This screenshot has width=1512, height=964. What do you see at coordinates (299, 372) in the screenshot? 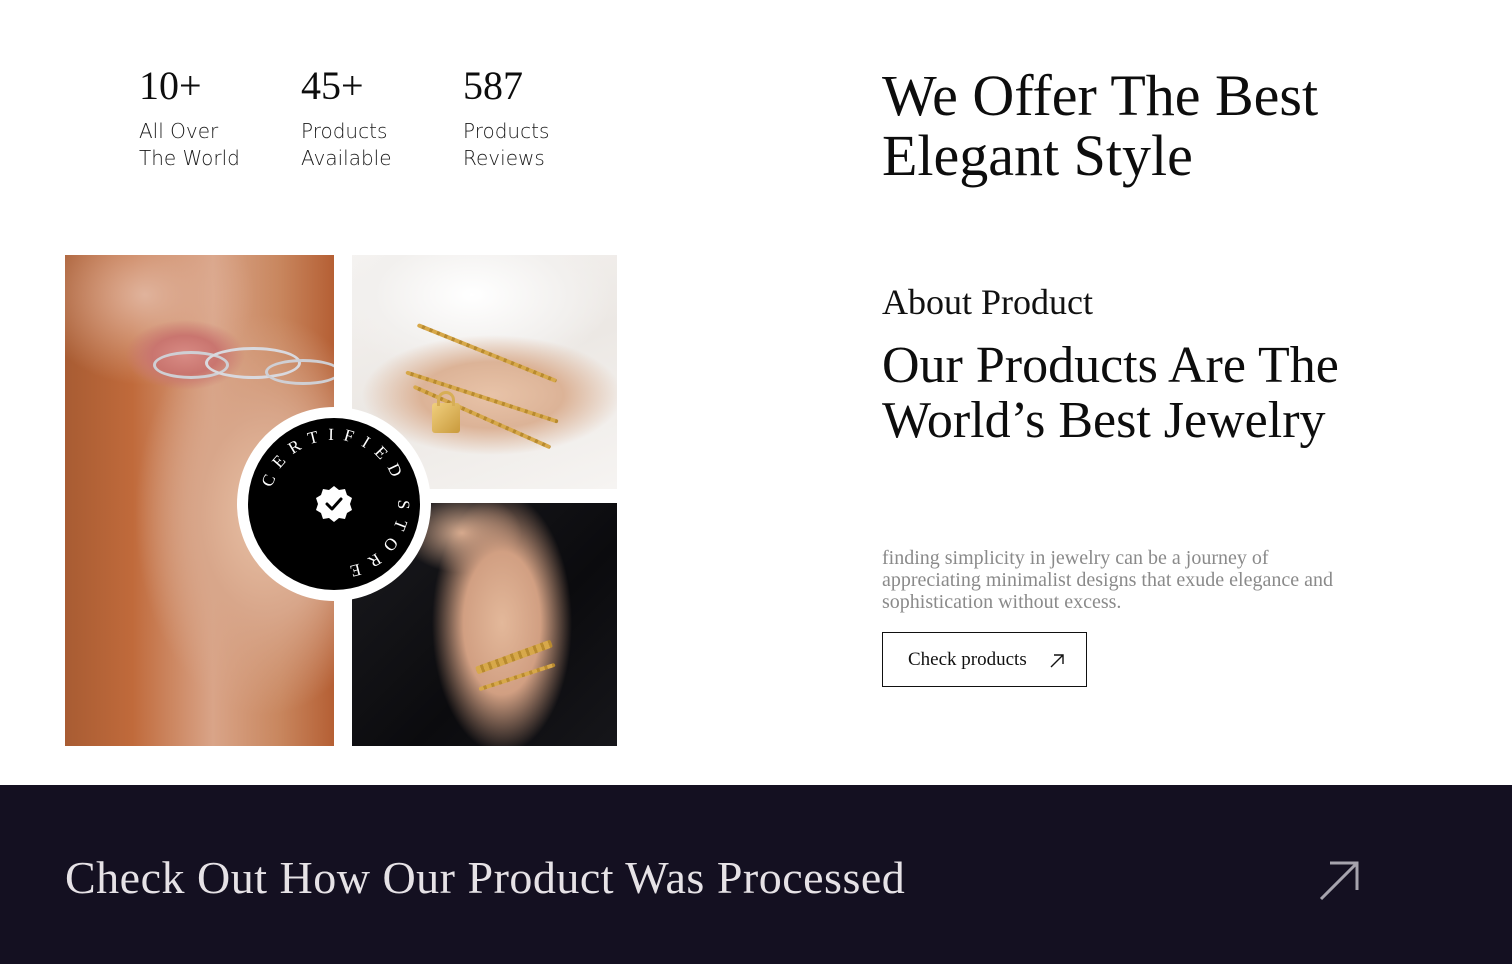
I see `ring-decoration` at bounding box center [299, 372].